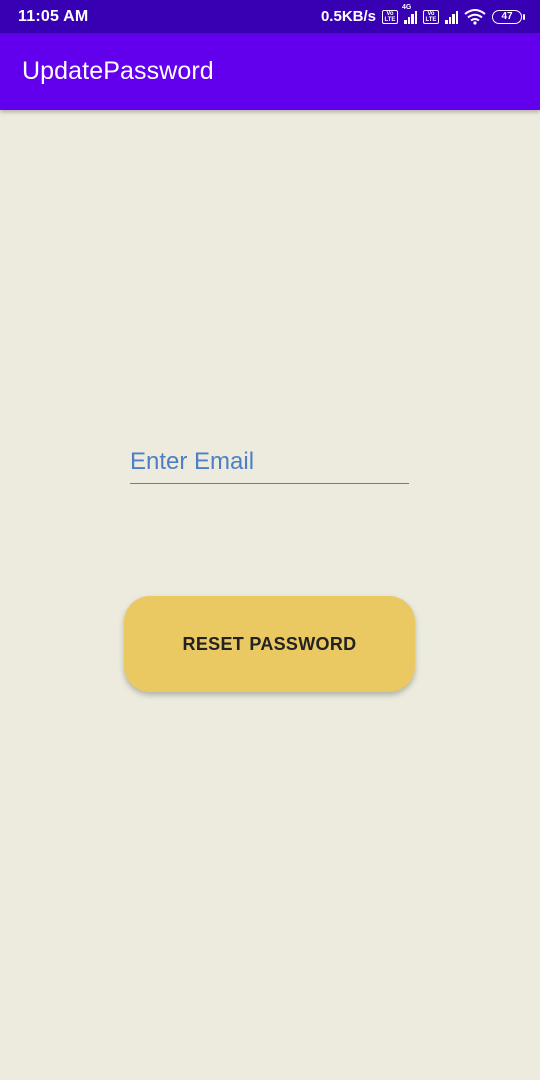 The image size is (540, 1080). I want to click on volte-icon-2: Vo LTE, so click(431, 16).